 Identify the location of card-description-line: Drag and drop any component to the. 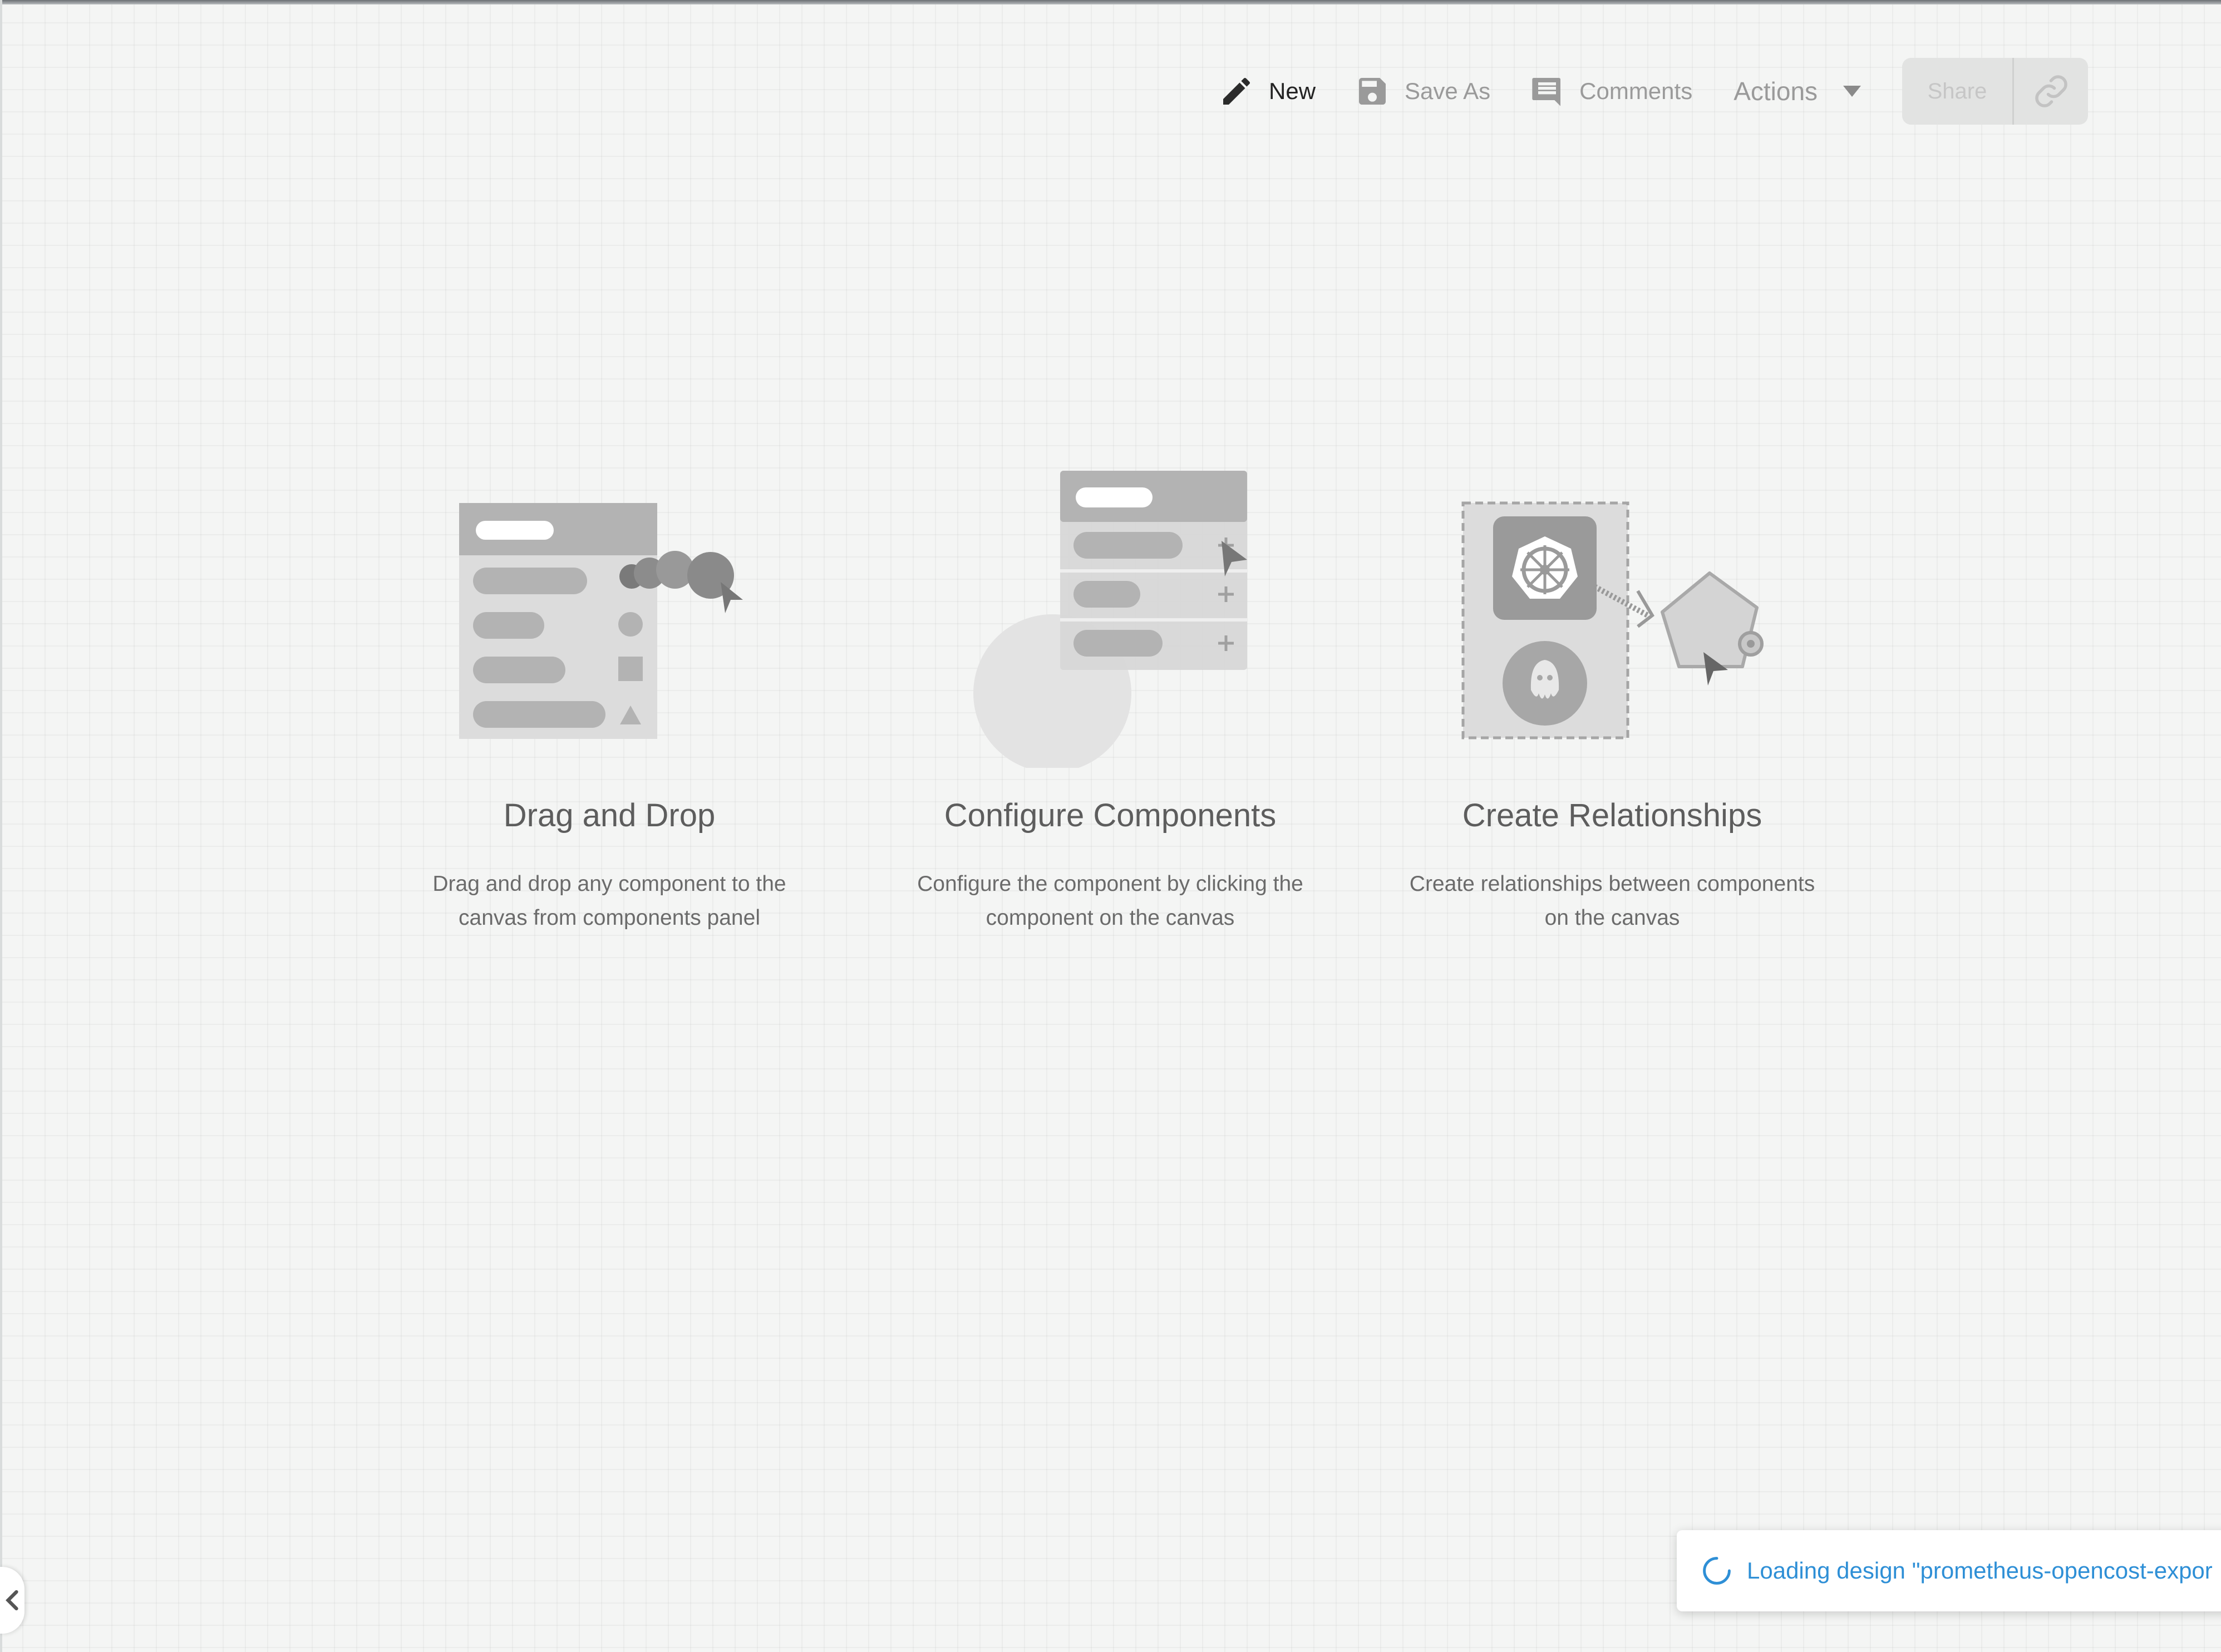
(609, 884).